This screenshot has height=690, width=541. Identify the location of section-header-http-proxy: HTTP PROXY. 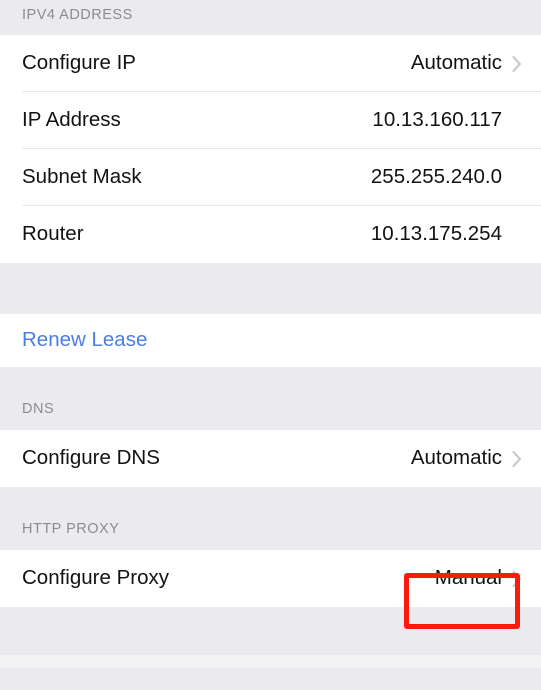
(270, 532).